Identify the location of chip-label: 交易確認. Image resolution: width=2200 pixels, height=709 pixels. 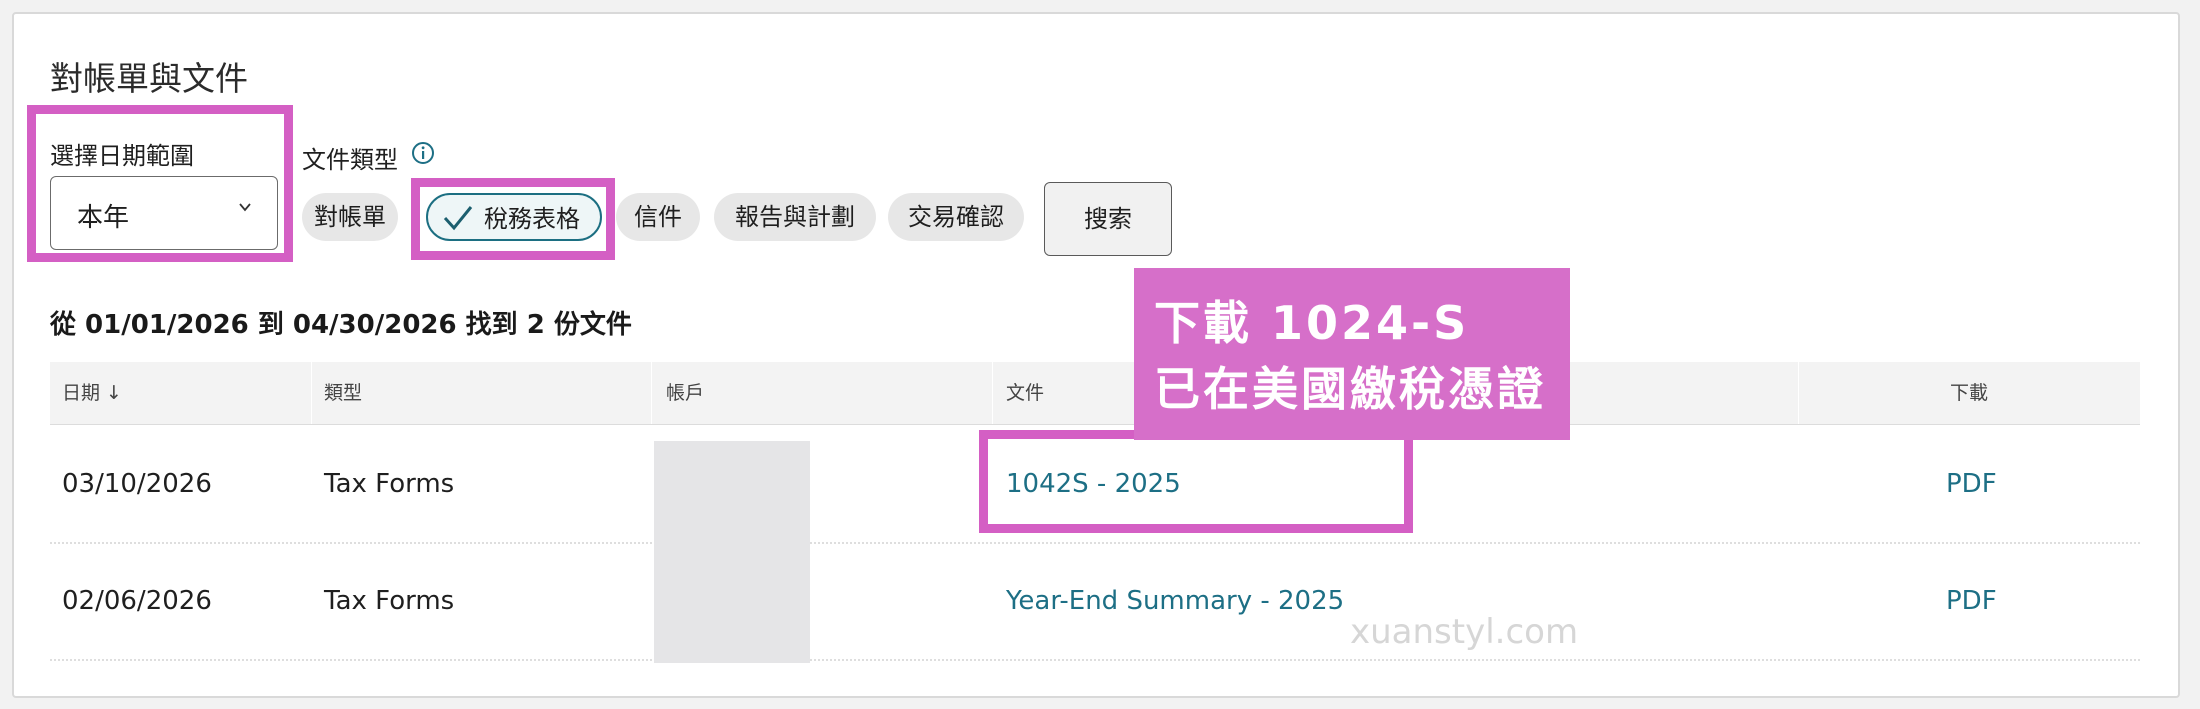
(956, 217).